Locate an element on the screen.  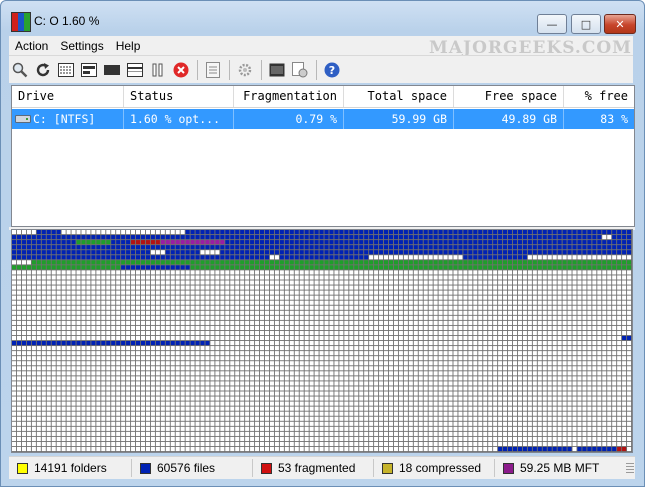
defrag-button is located at coordinates (66, 70).